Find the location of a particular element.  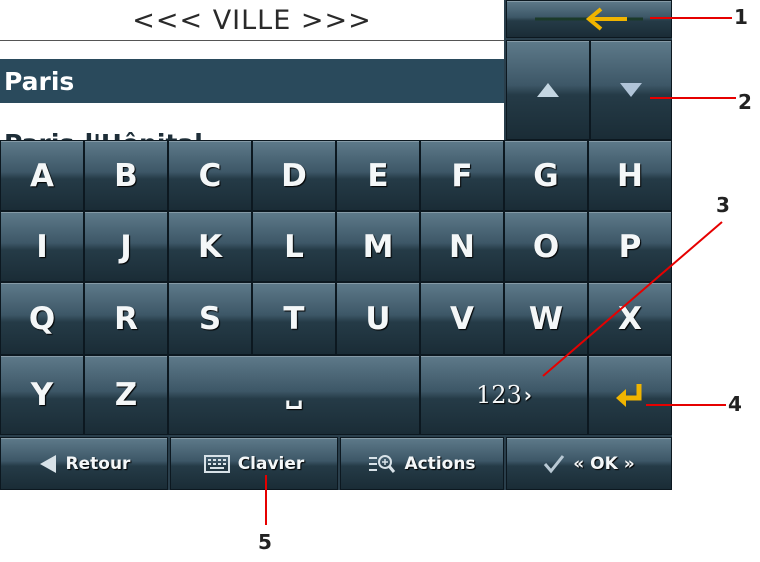

callout-label-3: 3 is located at coordinates (723, 205).